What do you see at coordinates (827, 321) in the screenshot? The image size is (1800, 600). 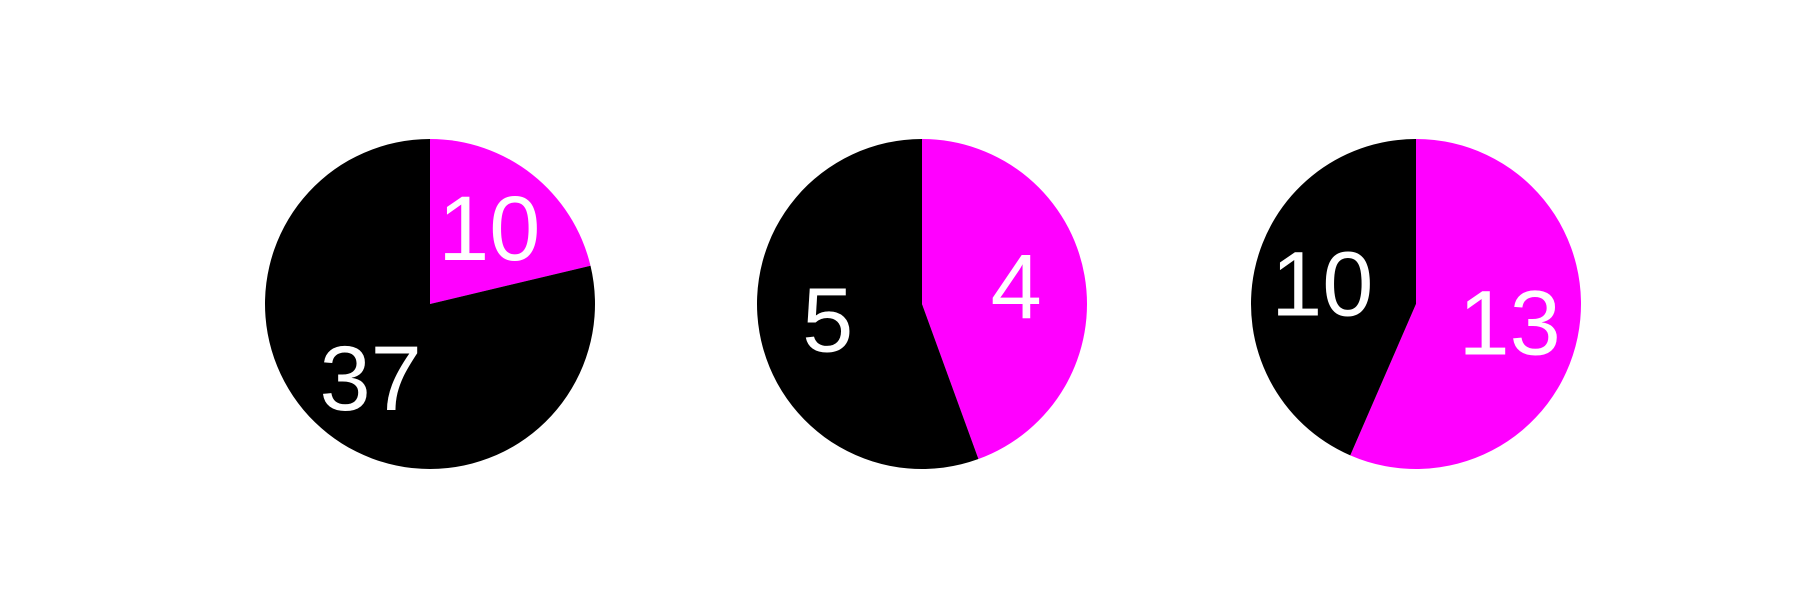 I see `pie-2-slice-2-label: 5` at bounding box center [827, 321].